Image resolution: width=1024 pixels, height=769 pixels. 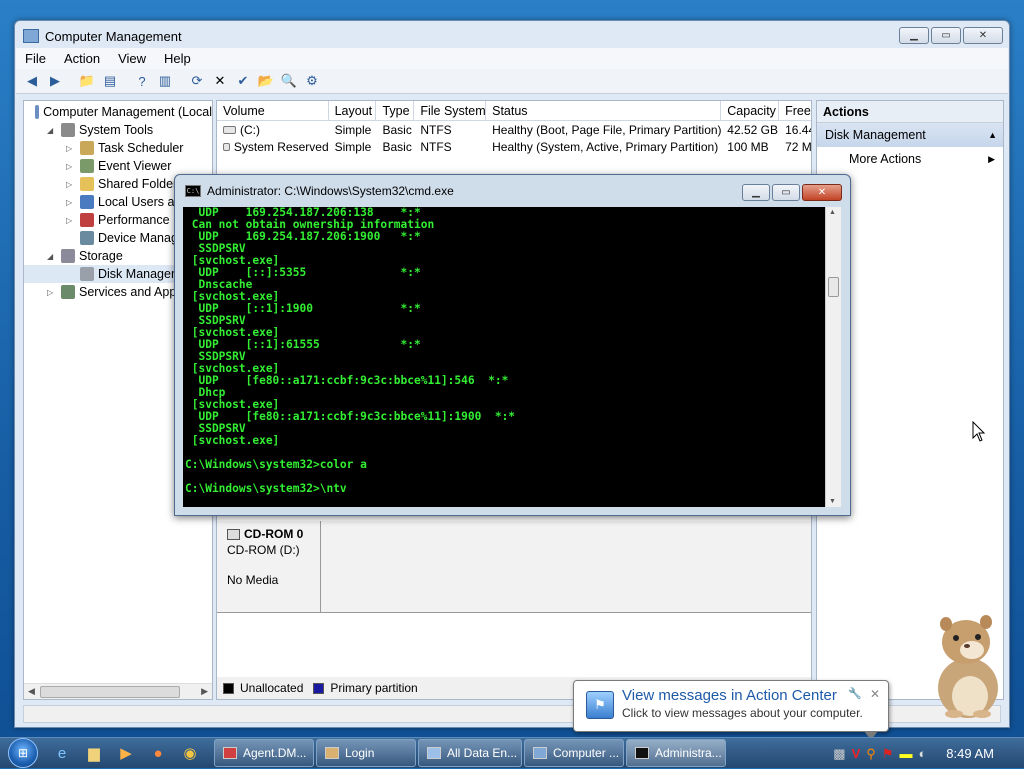 I want to click on more-actions-label: More Actions, so click(x=885, y=159).